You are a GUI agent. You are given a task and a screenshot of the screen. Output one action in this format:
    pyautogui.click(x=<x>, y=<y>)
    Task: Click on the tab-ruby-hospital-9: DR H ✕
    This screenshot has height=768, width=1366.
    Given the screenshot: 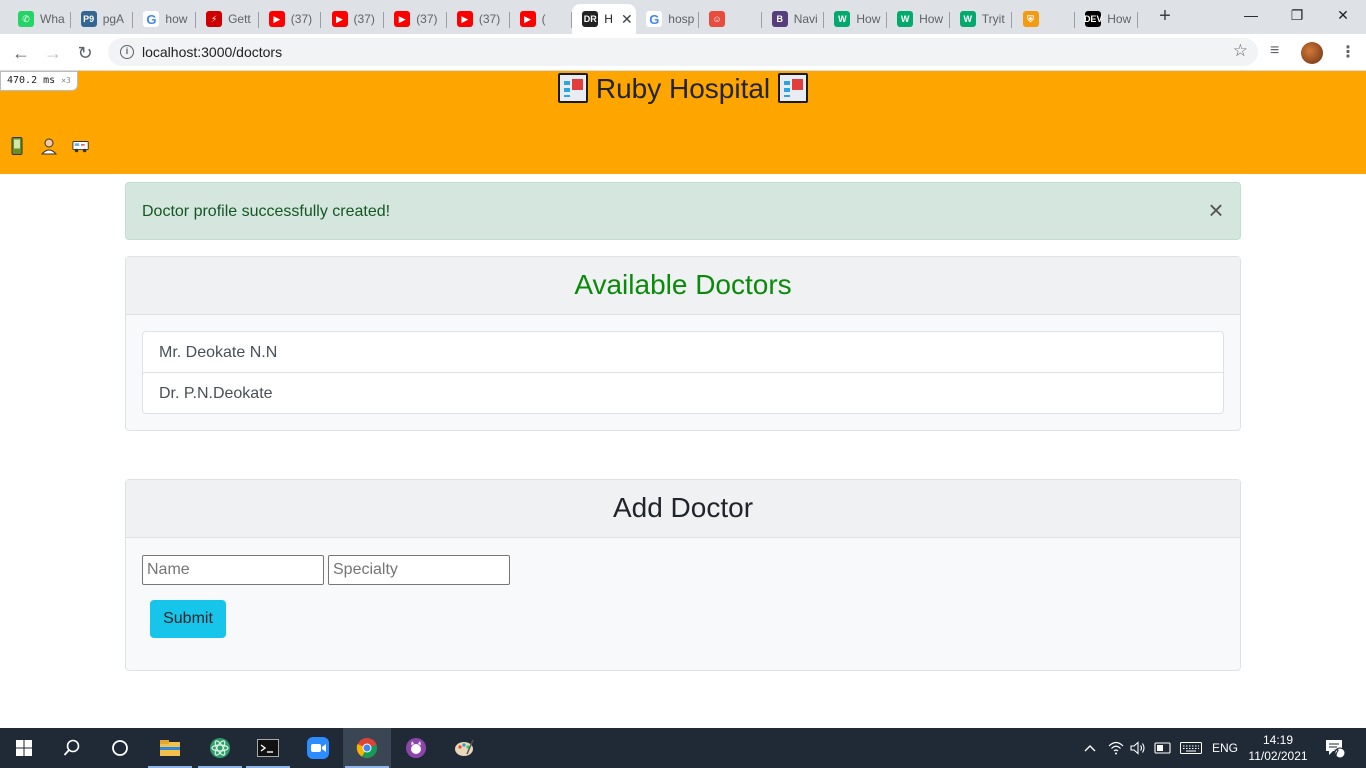 What is the action you would take?
    pyautogui.click(x=604, y=19)
    